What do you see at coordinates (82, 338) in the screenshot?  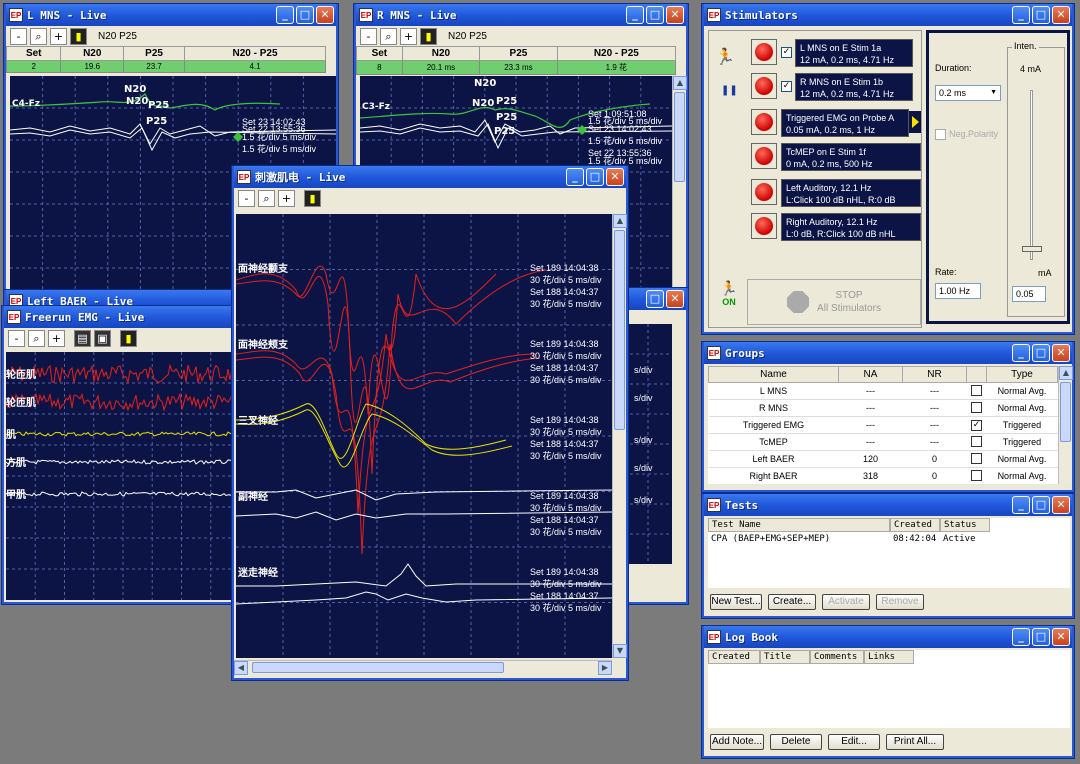 I see `freeze-icon: ▤` at bounding box center [82, 338].